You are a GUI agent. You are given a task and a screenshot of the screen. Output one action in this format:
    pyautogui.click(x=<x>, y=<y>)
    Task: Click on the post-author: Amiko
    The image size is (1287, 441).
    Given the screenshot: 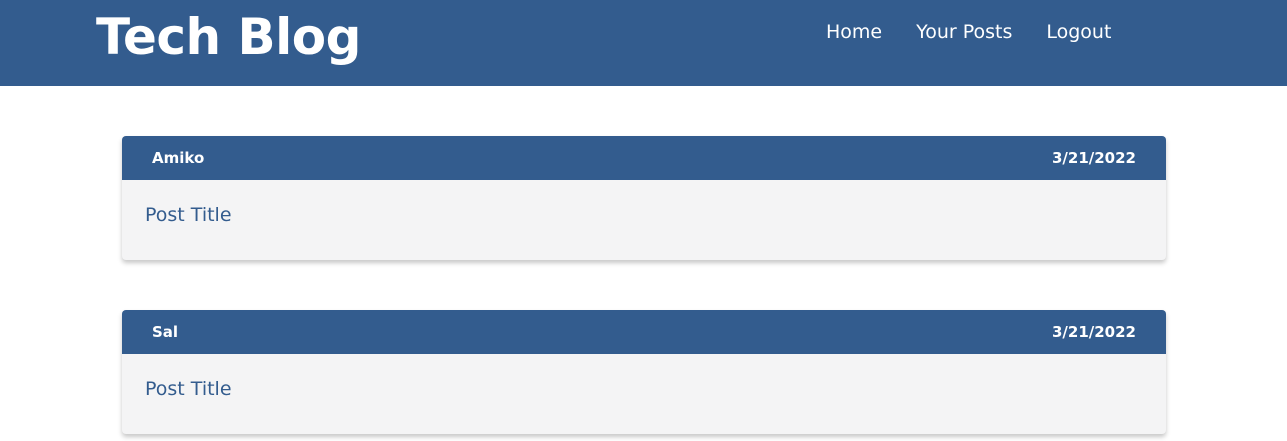 What is the action you would take?
    pyautogui.click(x=178, y=158)
    